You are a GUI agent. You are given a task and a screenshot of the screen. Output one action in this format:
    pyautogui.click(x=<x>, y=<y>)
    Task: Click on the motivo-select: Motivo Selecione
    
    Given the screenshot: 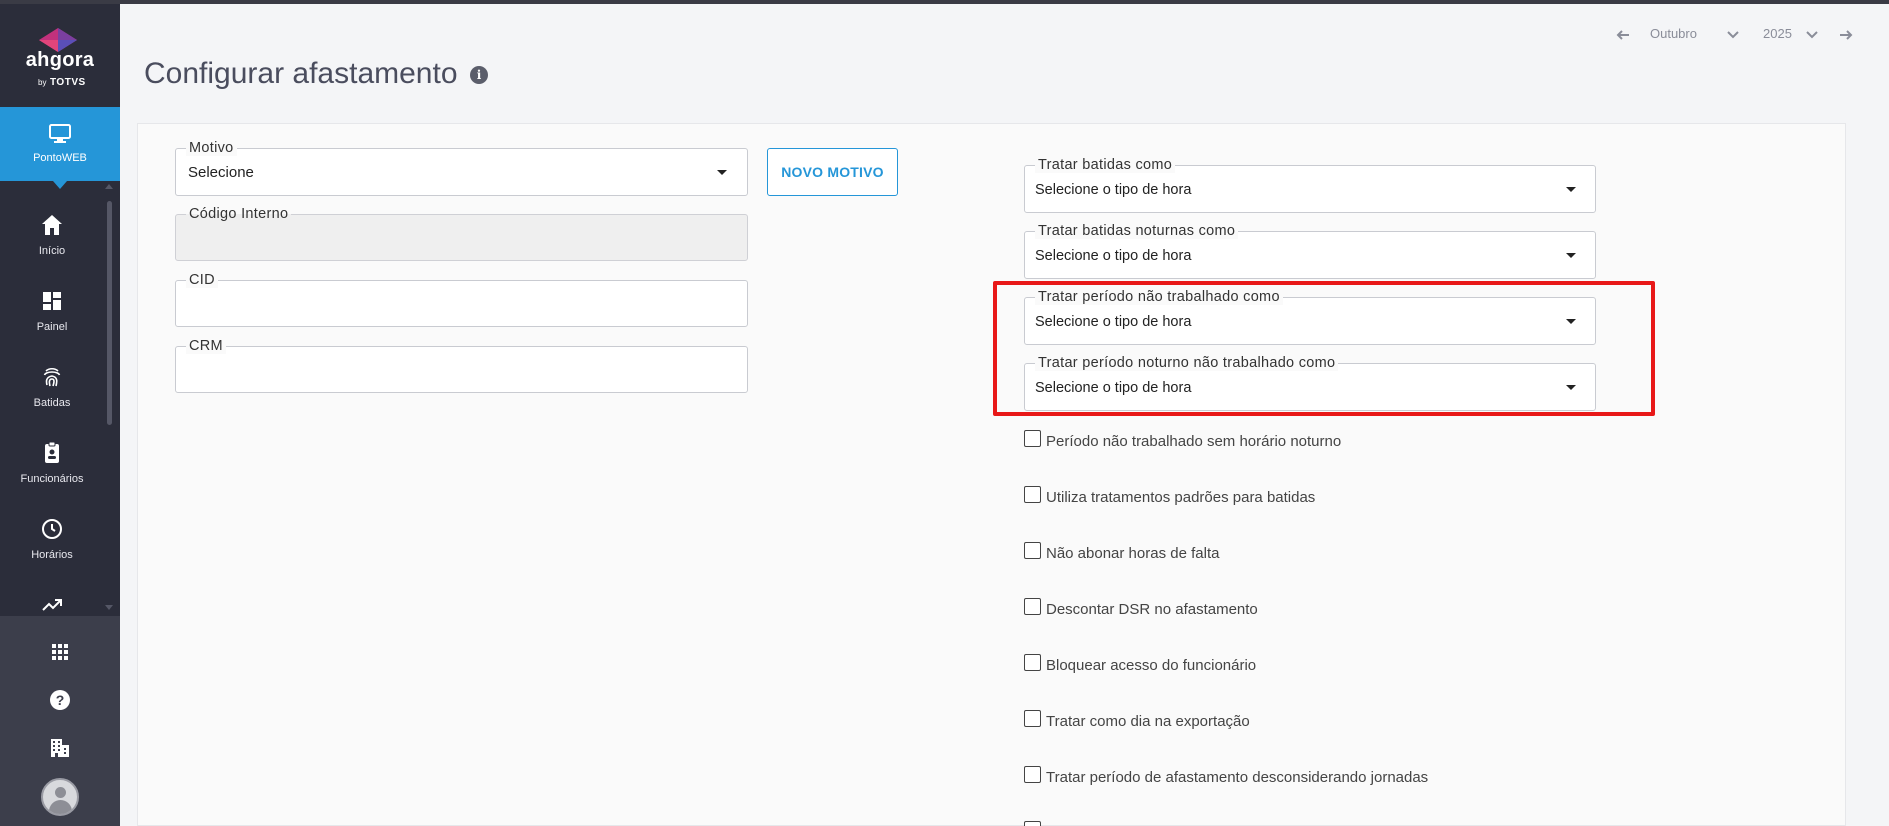 What is the action you would take?
    pyautogui.click(x=461, y=168)
    